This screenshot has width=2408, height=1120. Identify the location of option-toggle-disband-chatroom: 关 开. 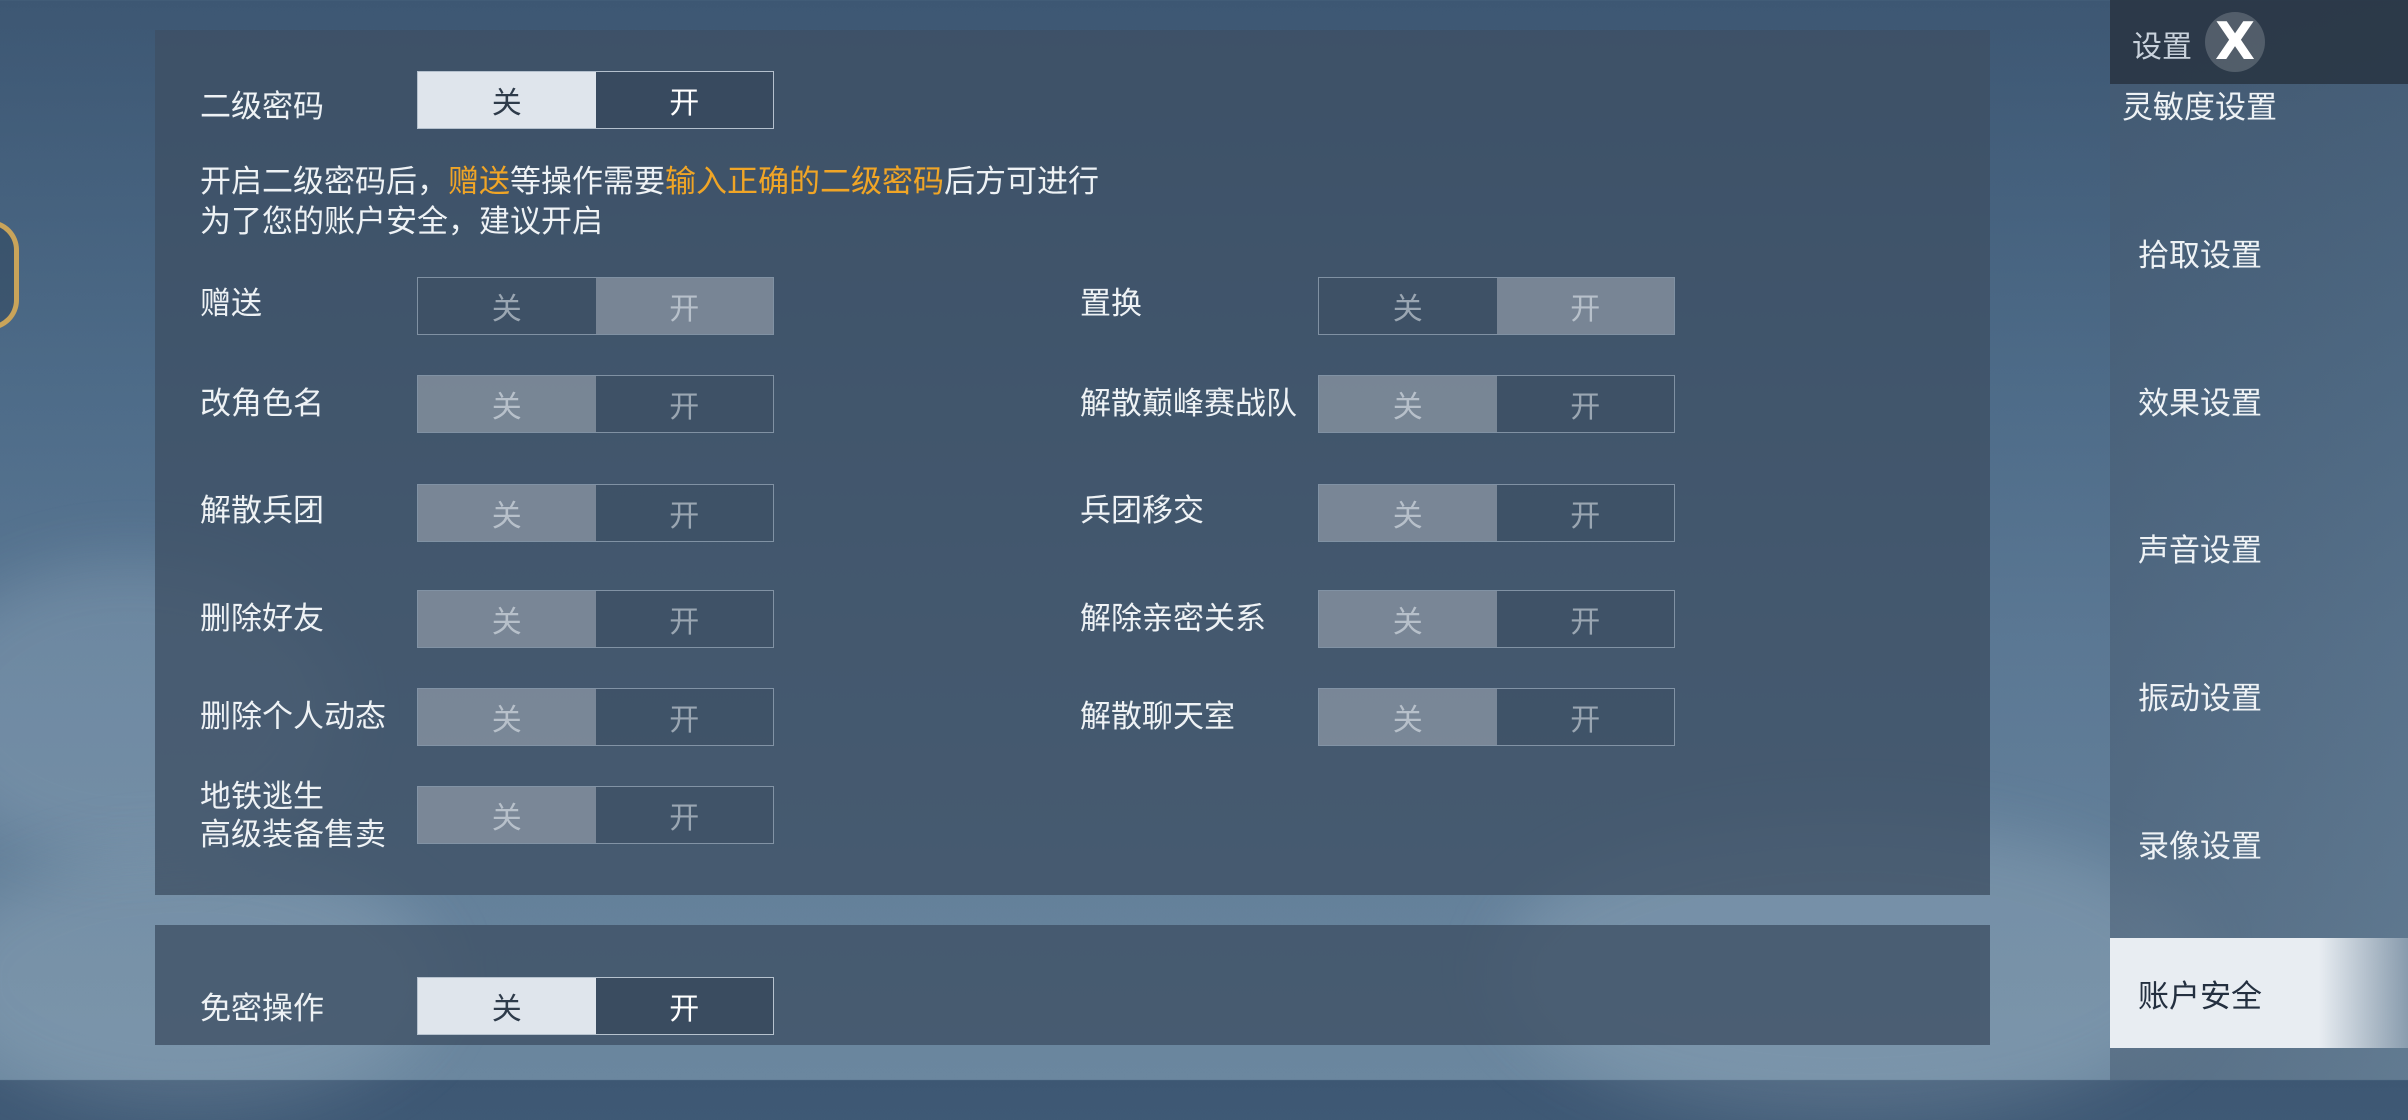
(1496, 717).